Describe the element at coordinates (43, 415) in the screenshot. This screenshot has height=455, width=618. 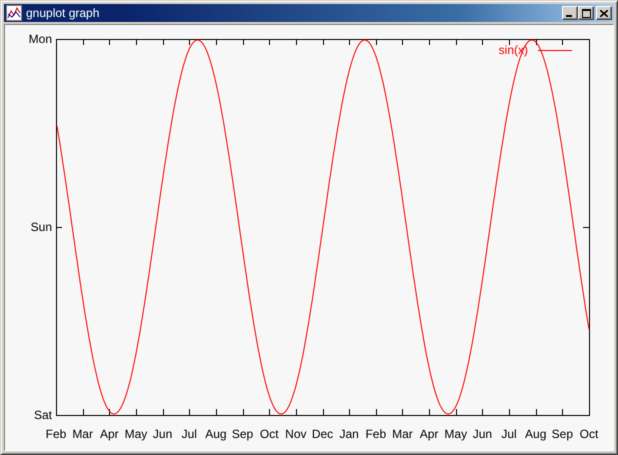
I see `y-axis-label: Sat` at that location.